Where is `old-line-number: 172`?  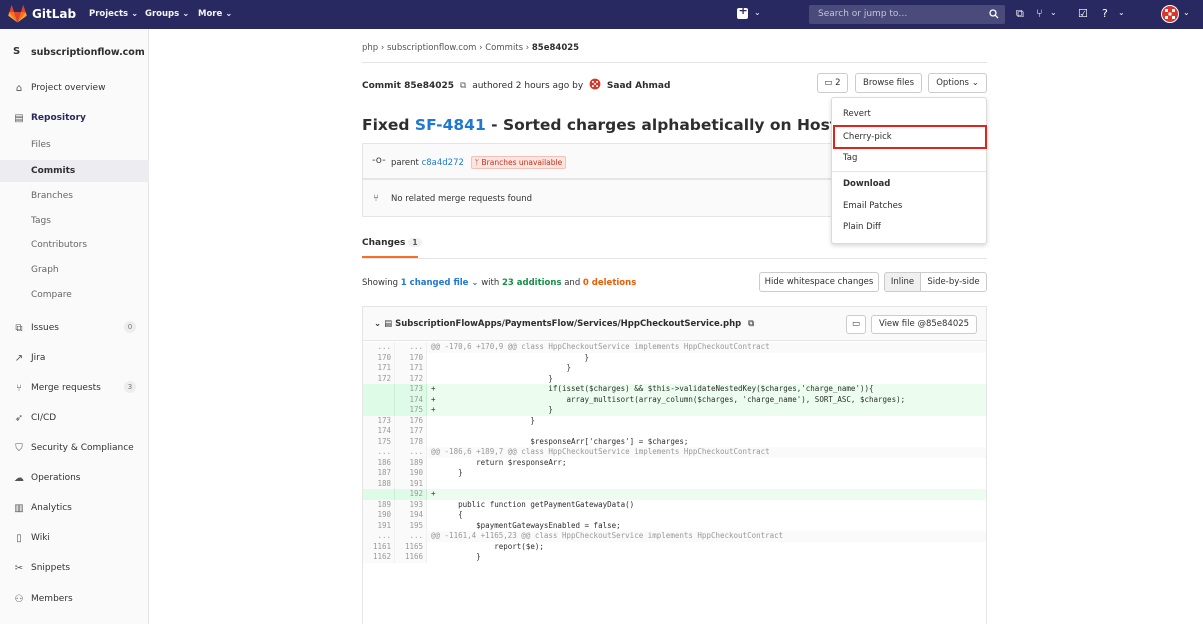 old-line-number: 172 is located at coordinates (379, 378).